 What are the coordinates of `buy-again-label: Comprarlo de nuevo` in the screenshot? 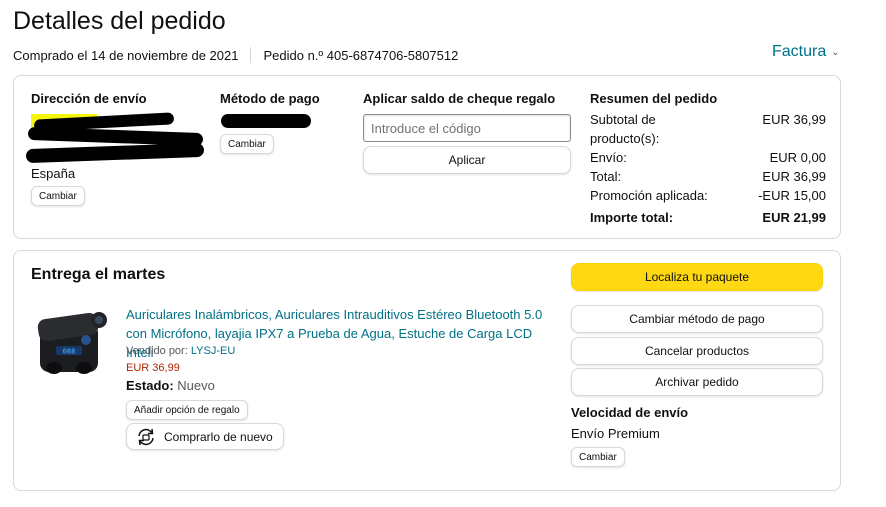 It's located at (218, 436).